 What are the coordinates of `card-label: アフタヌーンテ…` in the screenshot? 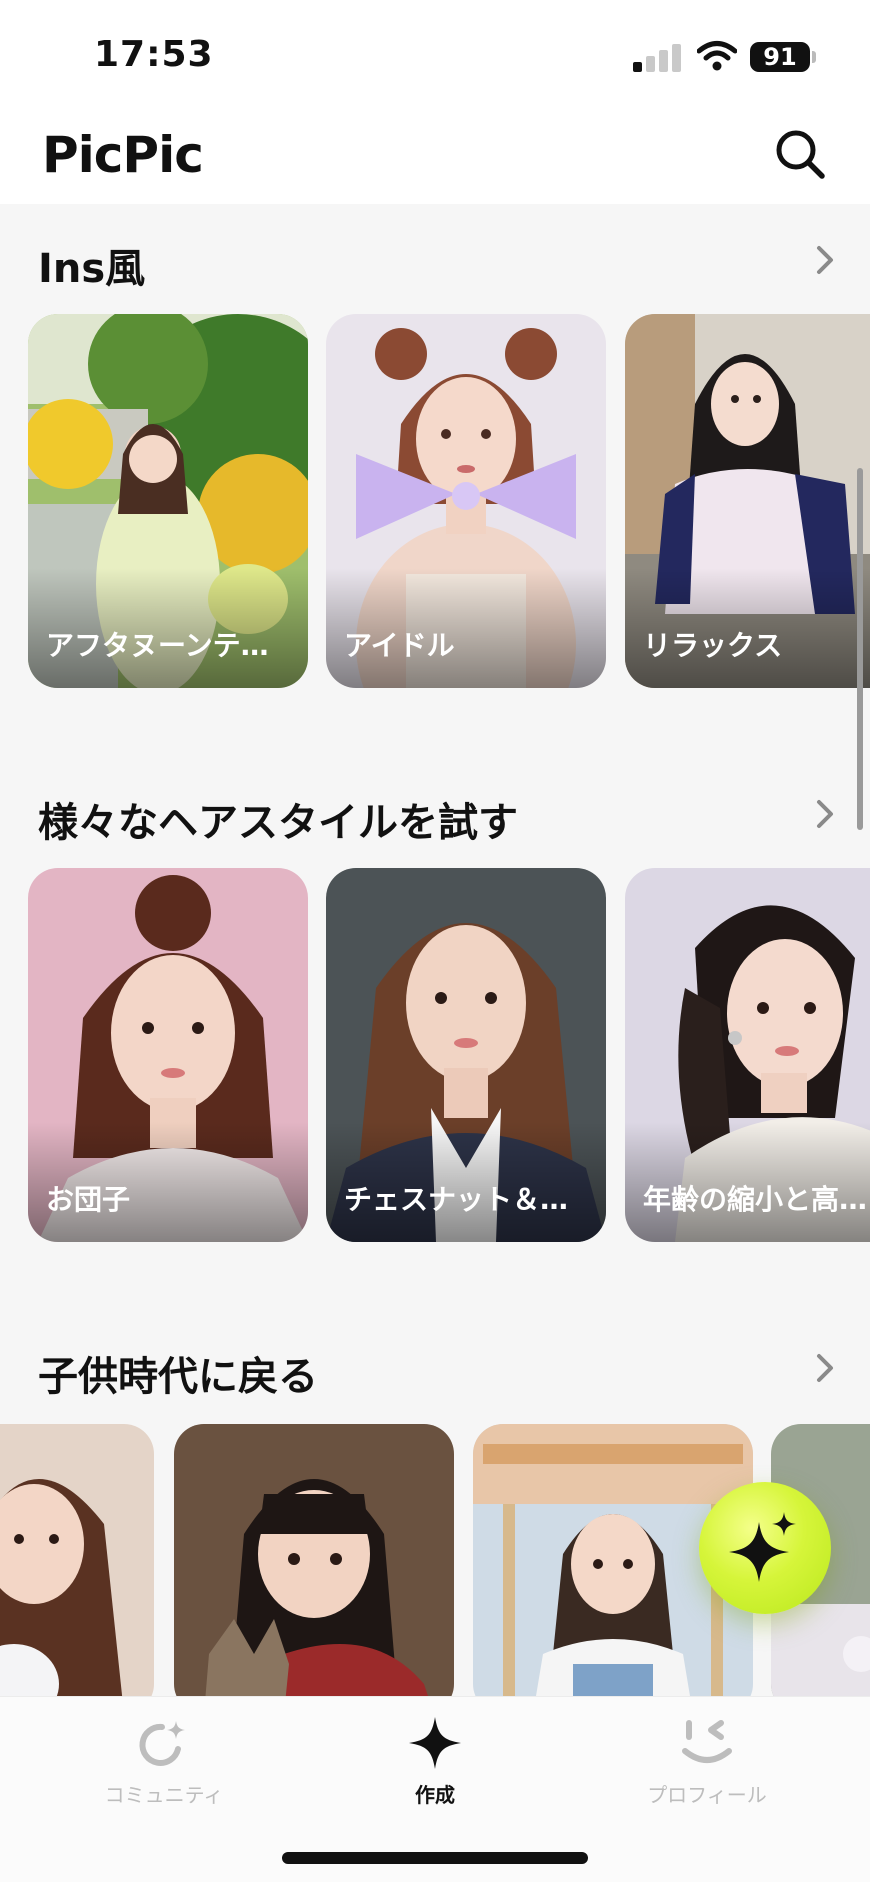 It's located at (157, 645).